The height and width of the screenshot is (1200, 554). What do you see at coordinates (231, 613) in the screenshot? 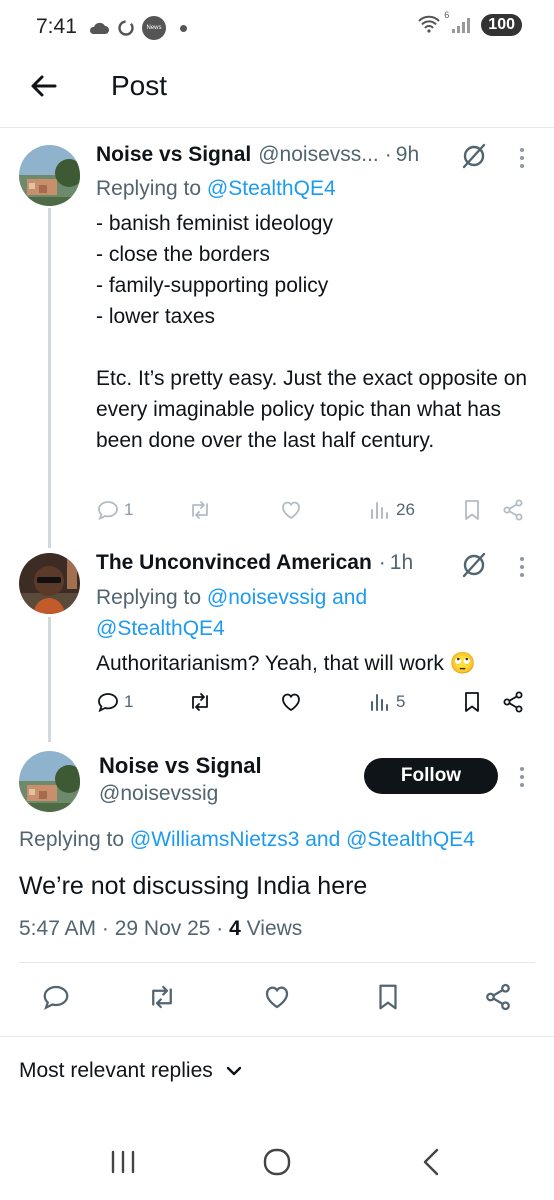
I see `replying-to: Replying to @noisevssig and @StealthQE4` at bounding box center [231, 613].